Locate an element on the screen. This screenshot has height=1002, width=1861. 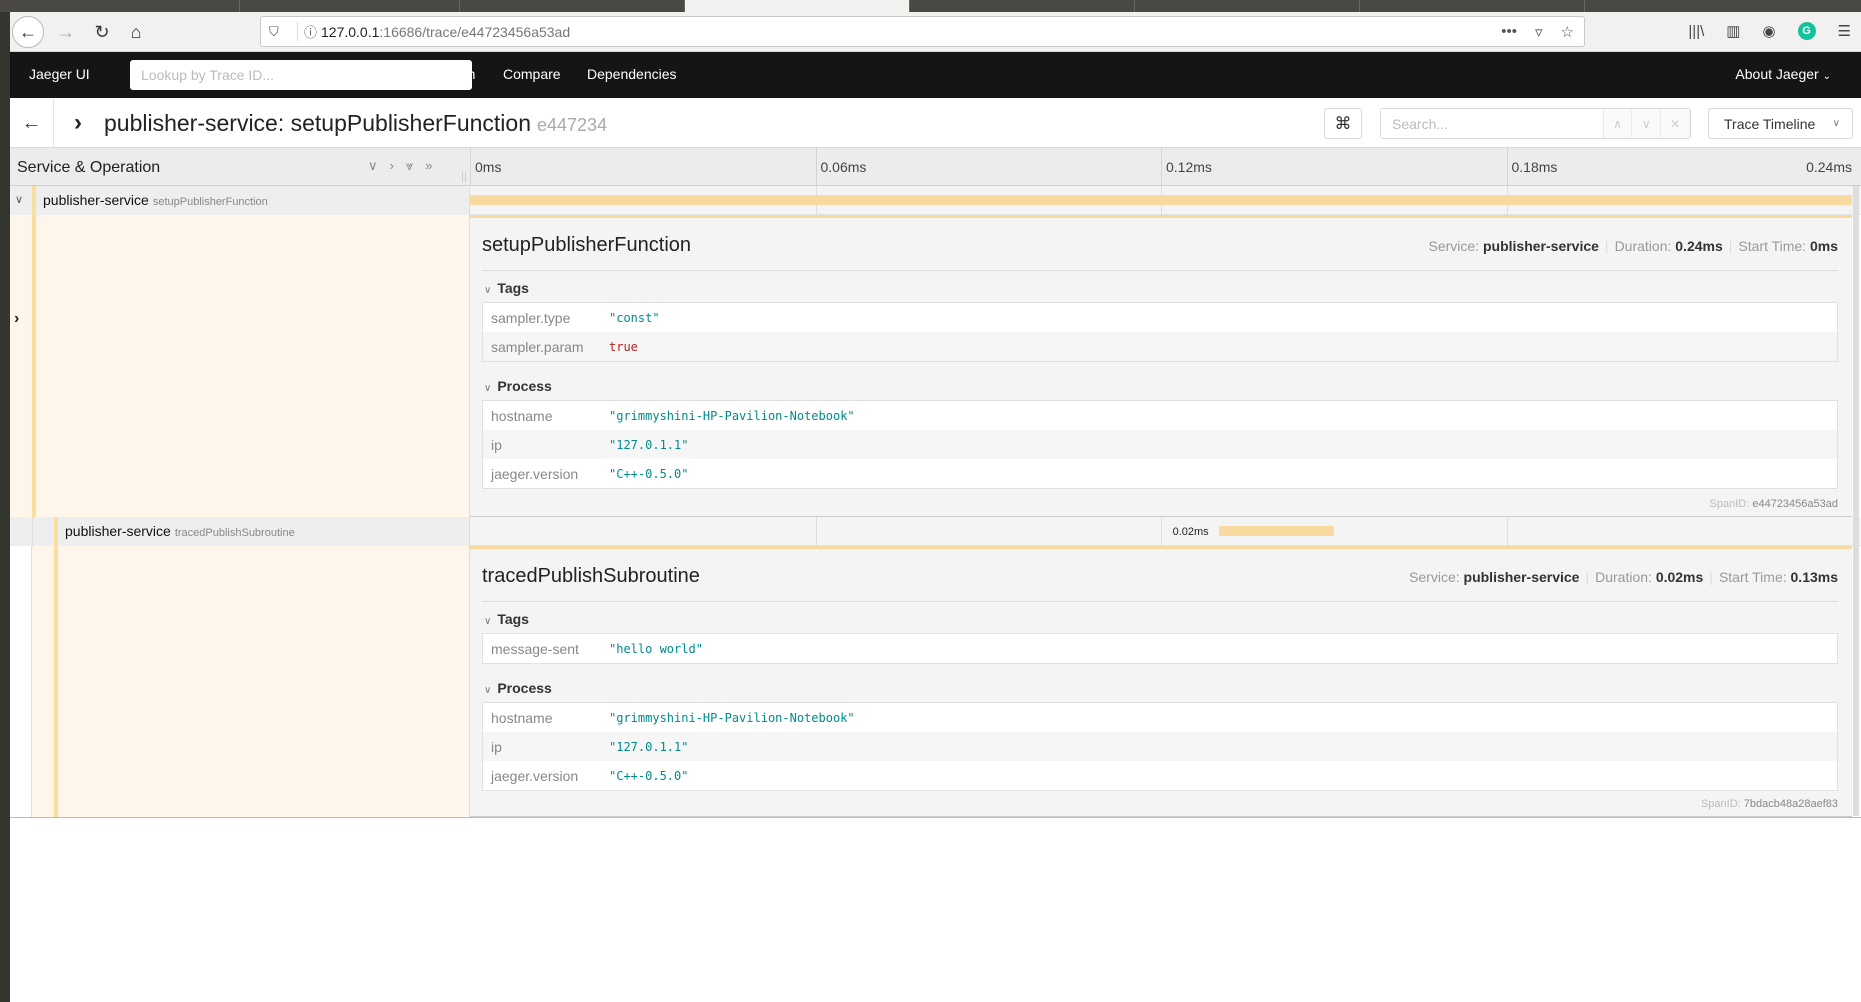
span-operation: tracedPublishSubroutine is located at coordinates (234, 533).